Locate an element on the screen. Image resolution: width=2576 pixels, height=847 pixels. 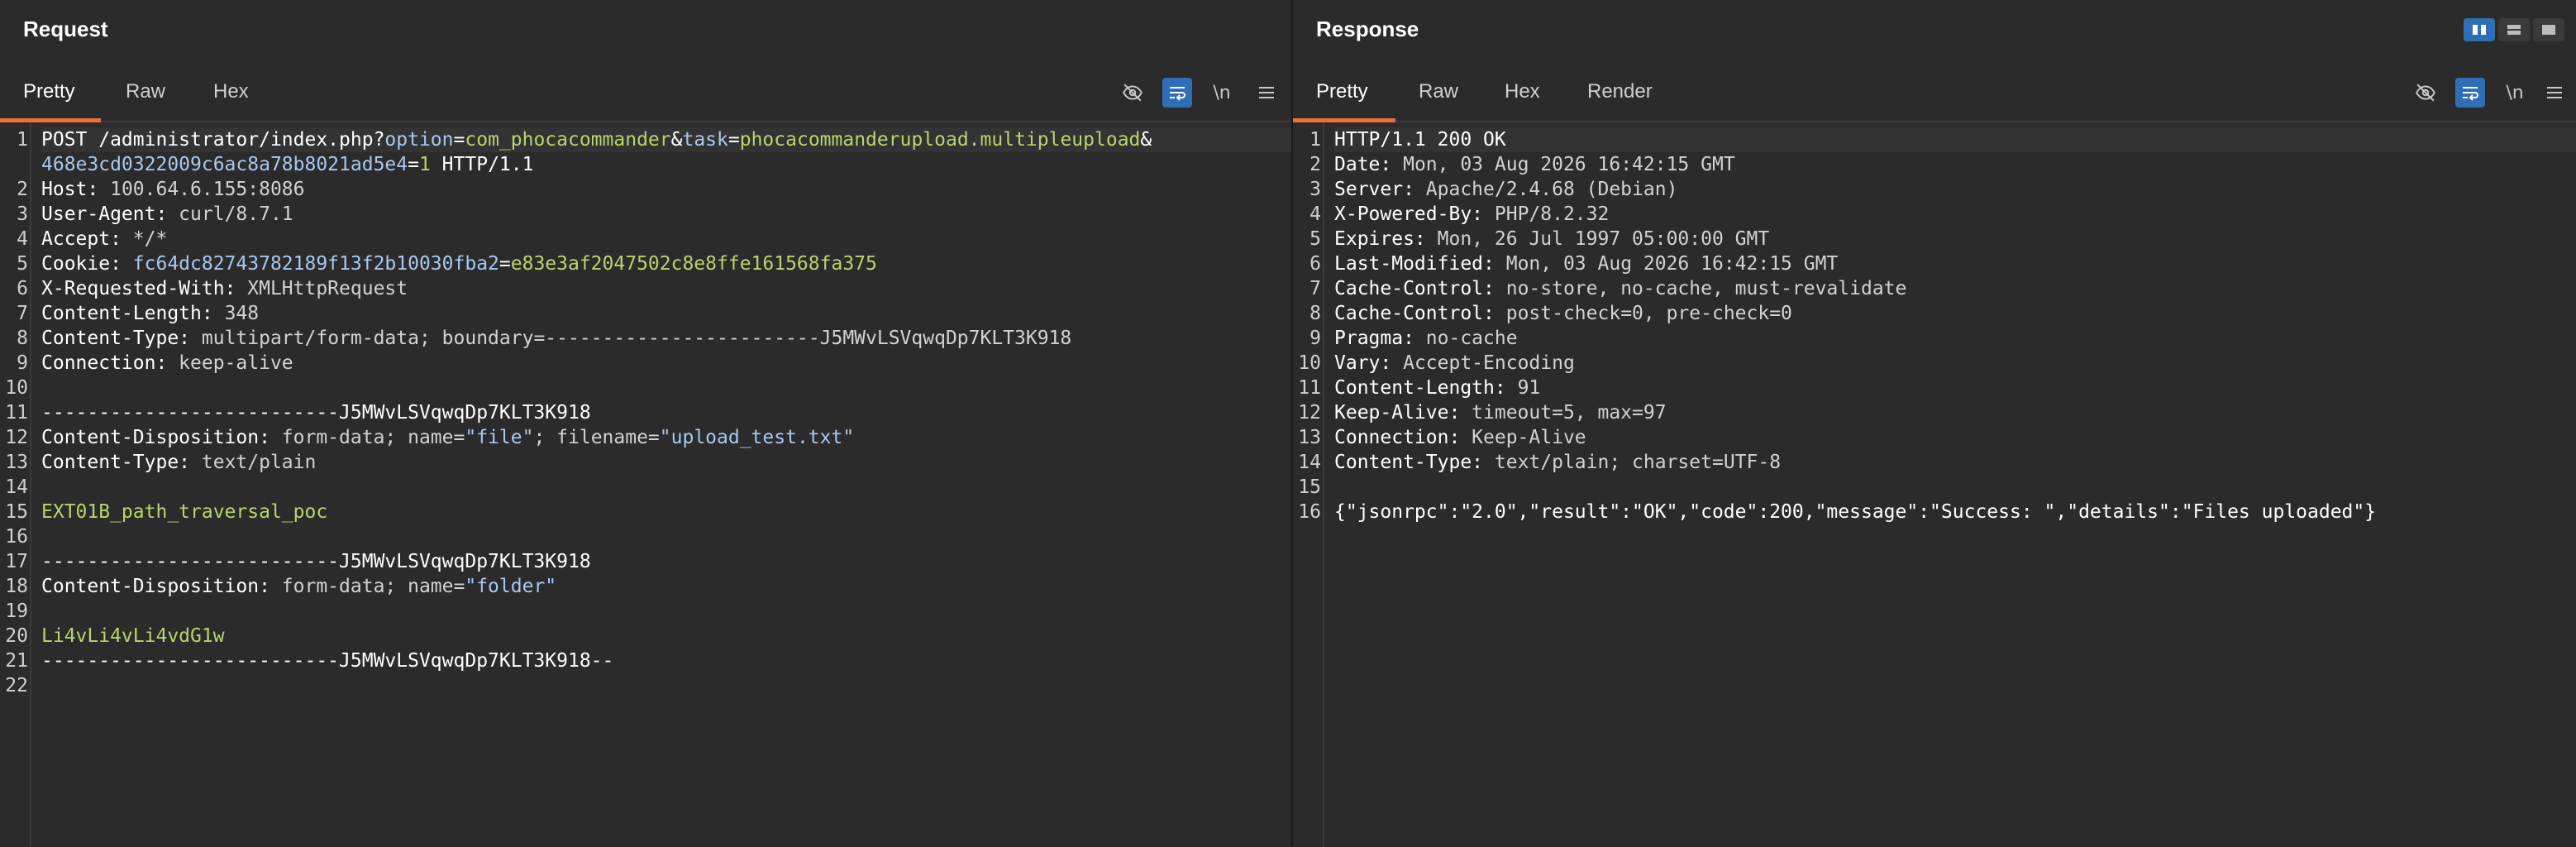
code-line: Connection: Keep-Alive is located at coordinates (1955, 437).